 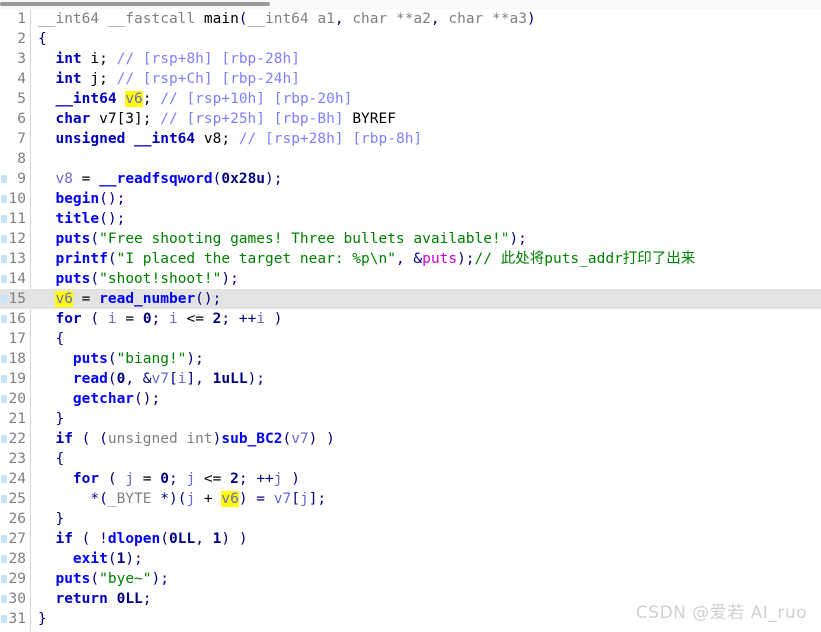 What do you see at coordinates (186, 439) in the screenshot?
I see `code-text: if ( (unsigned int)sub_BC2(v7) )` at bounding box center [186, 439].